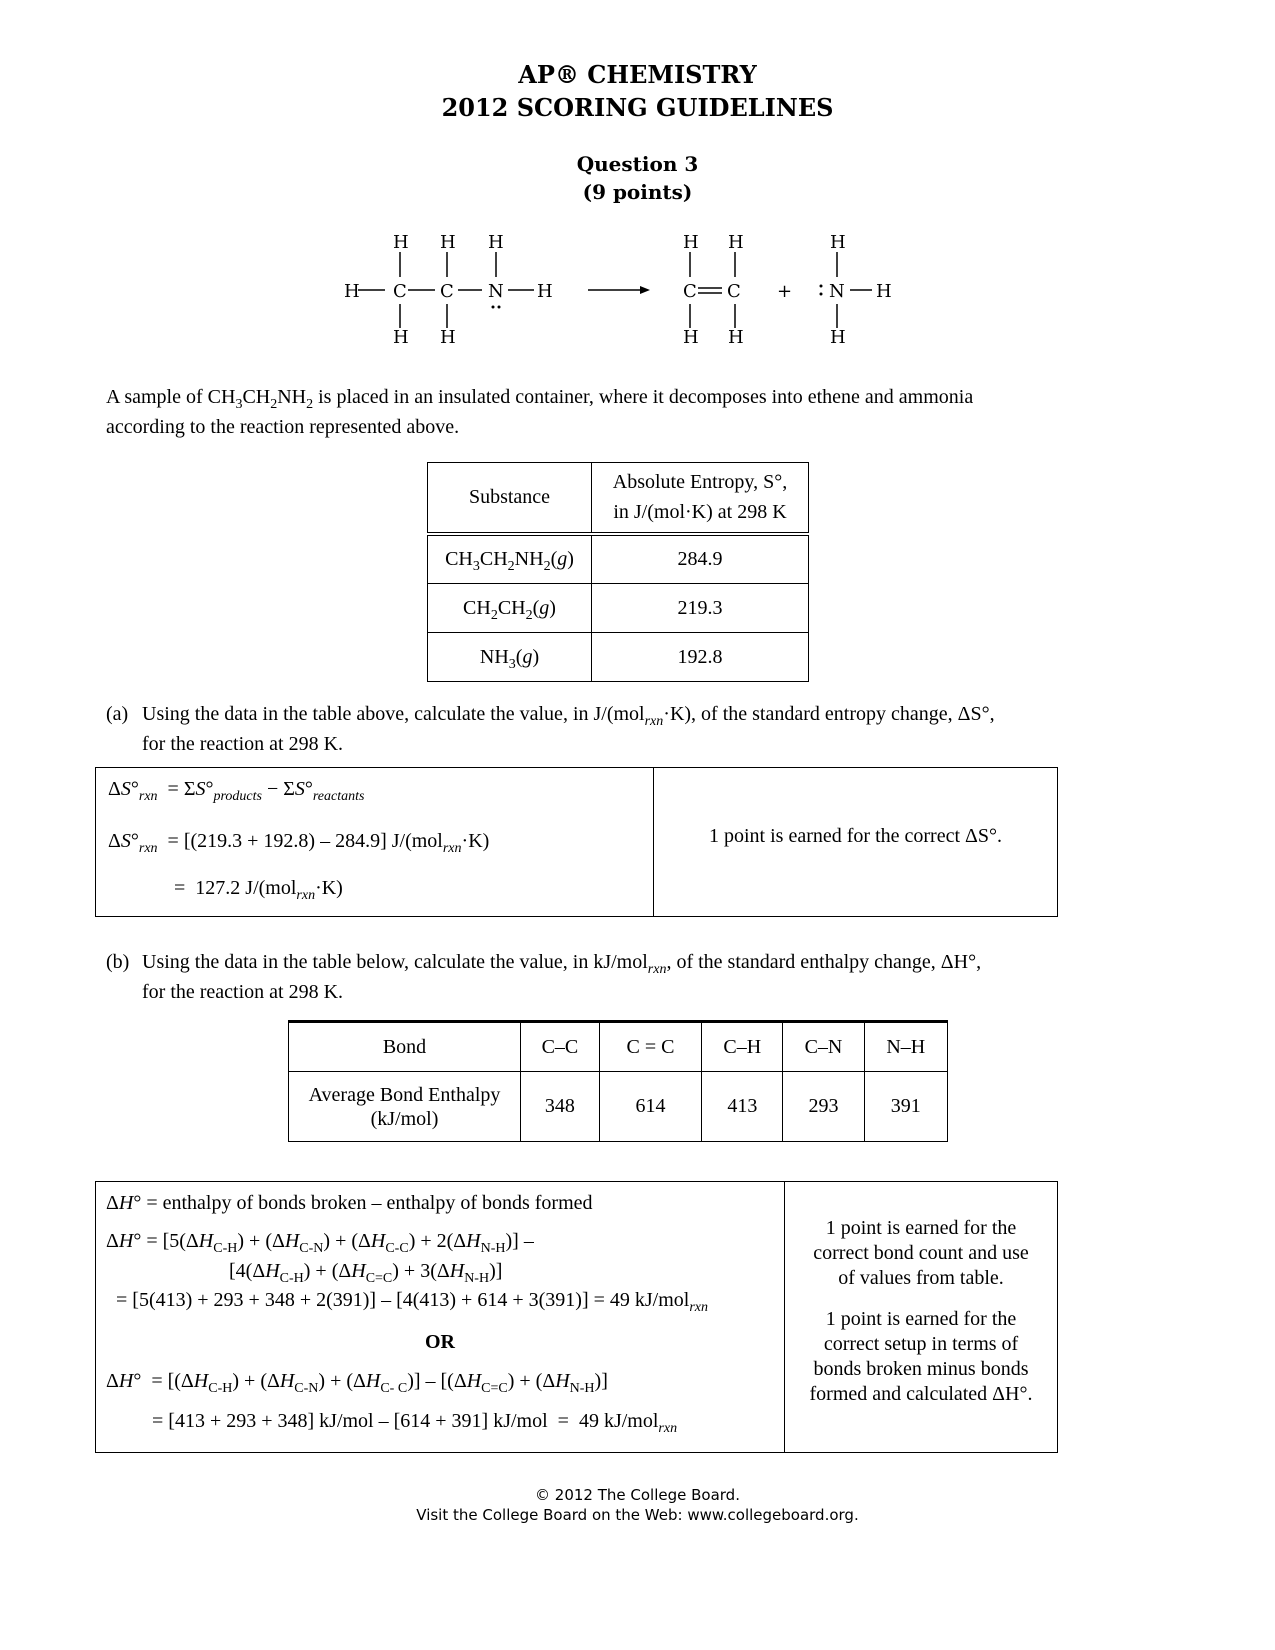 The width and height of the screenshot is (1275, 1650). What do you see at coordinates (921, 1369) in the screenshot?
I see `point-text: bonds broken minus bonds` at bounding box center [921, 1369].